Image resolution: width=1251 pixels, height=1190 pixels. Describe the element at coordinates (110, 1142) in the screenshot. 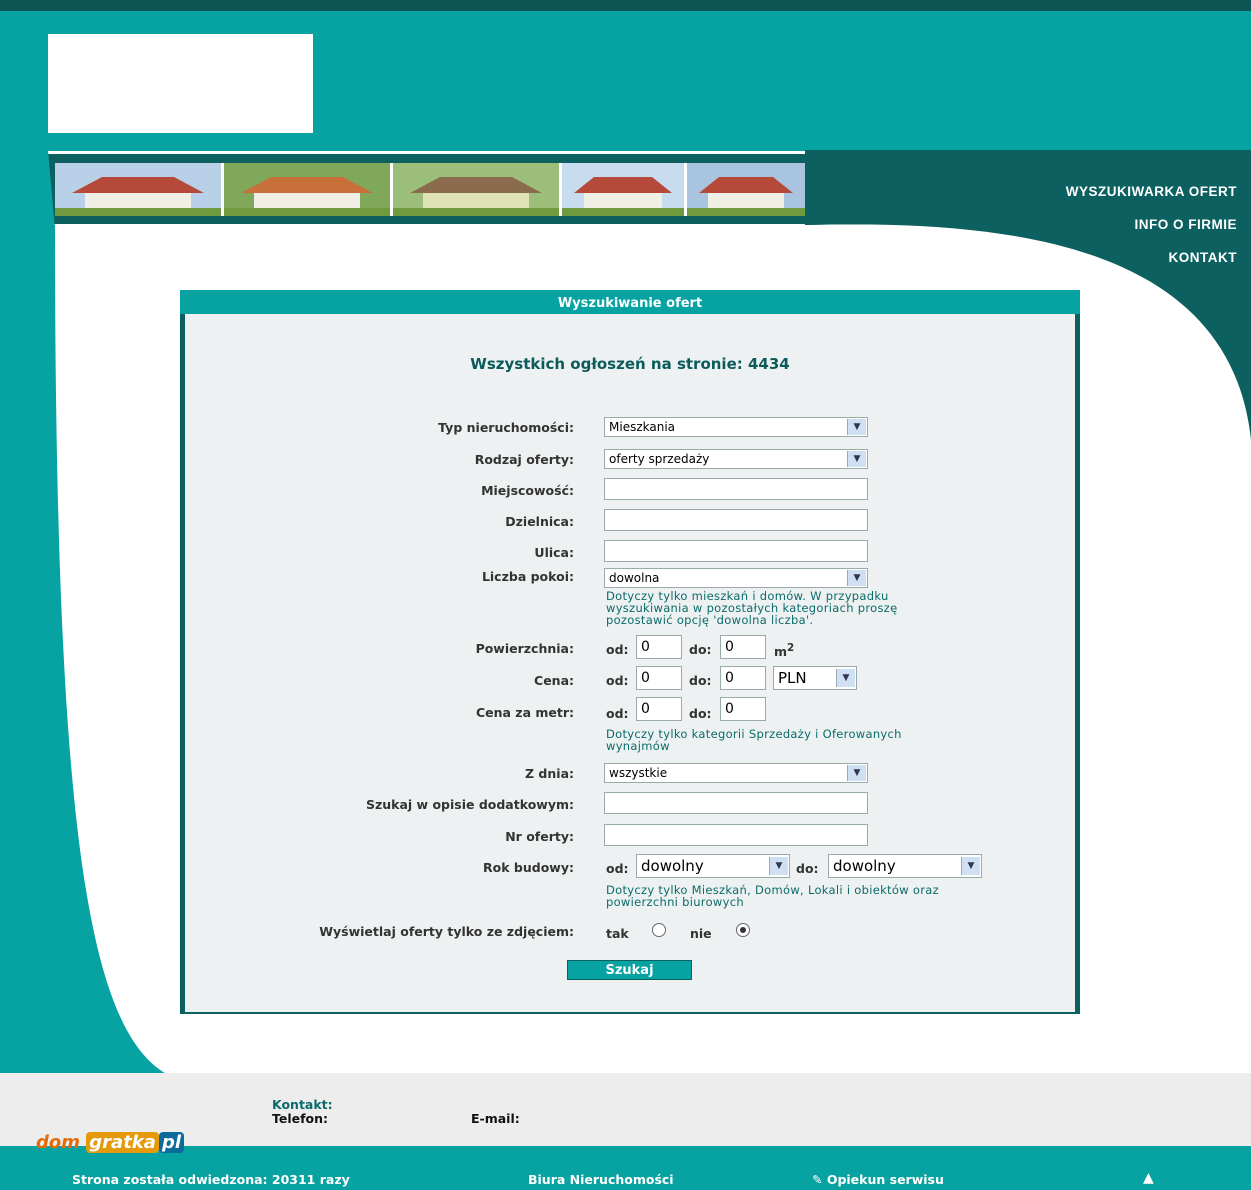

I see `gratka-logo: dom gratka pl` at that location.